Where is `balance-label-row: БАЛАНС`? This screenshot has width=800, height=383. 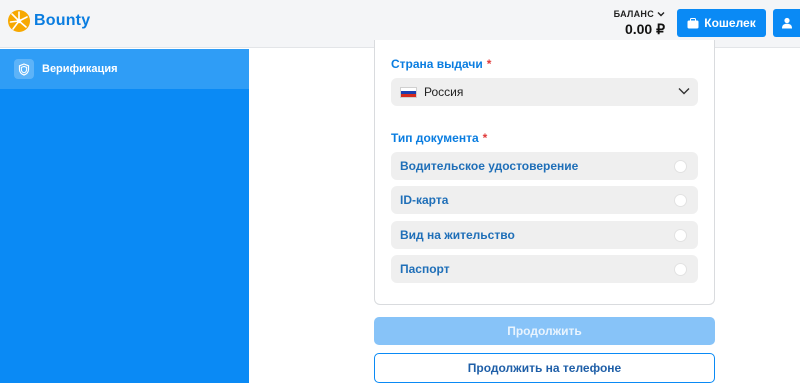 balance-label-row: БАЛАНС is located at coordinates (639, 14).